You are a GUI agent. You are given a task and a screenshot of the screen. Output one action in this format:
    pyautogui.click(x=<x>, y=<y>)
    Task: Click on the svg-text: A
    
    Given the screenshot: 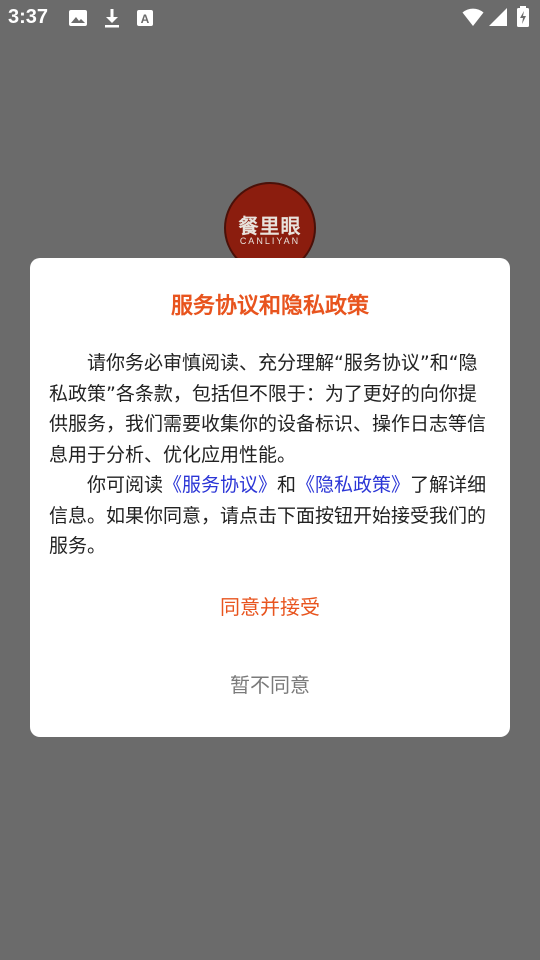 What is the action you would take?
    pyautogui.click(x=145, y=19)
    